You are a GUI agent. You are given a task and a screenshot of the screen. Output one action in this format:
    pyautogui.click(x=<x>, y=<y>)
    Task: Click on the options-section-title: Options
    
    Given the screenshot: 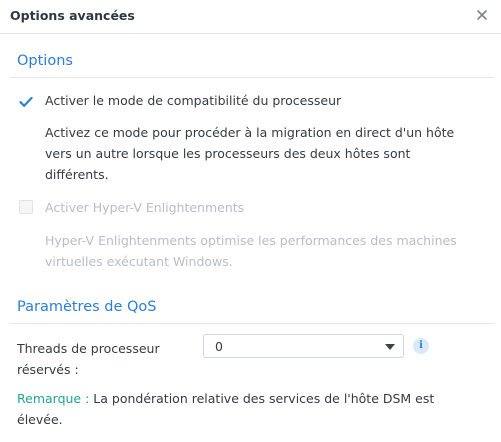 What is the action you would take?
    pyautogui.click(x=45, y=61)
    